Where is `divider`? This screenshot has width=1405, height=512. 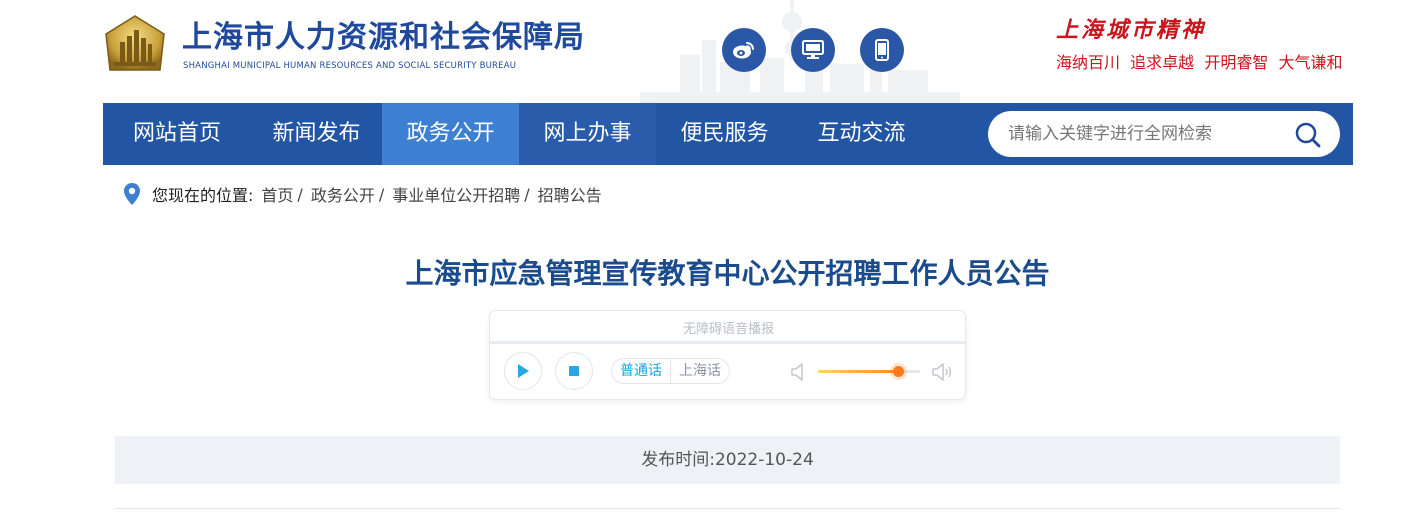
divider is located at coordinates (727, 508).